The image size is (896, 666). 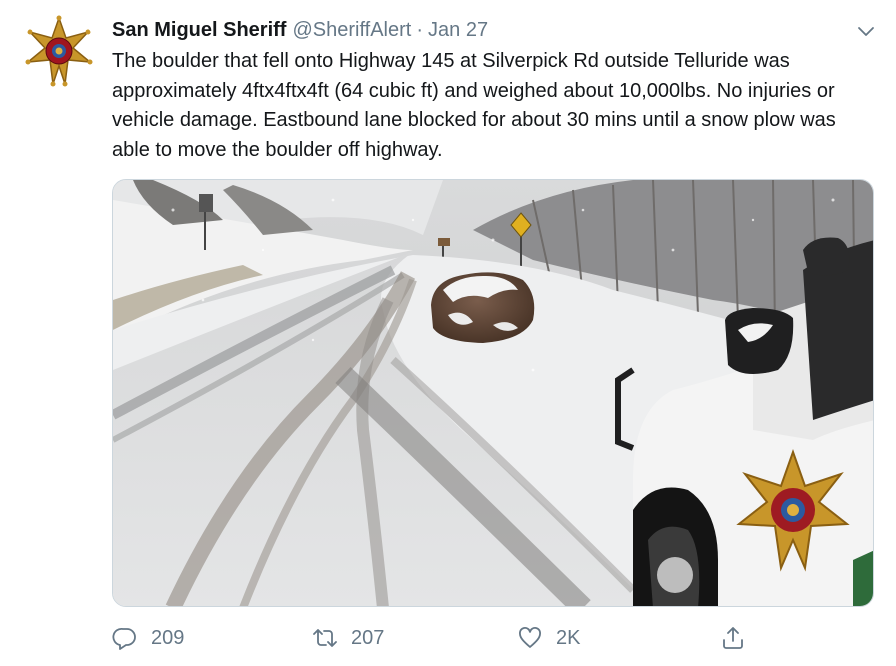 I want to click on share-button, so click(x=733, y=638).